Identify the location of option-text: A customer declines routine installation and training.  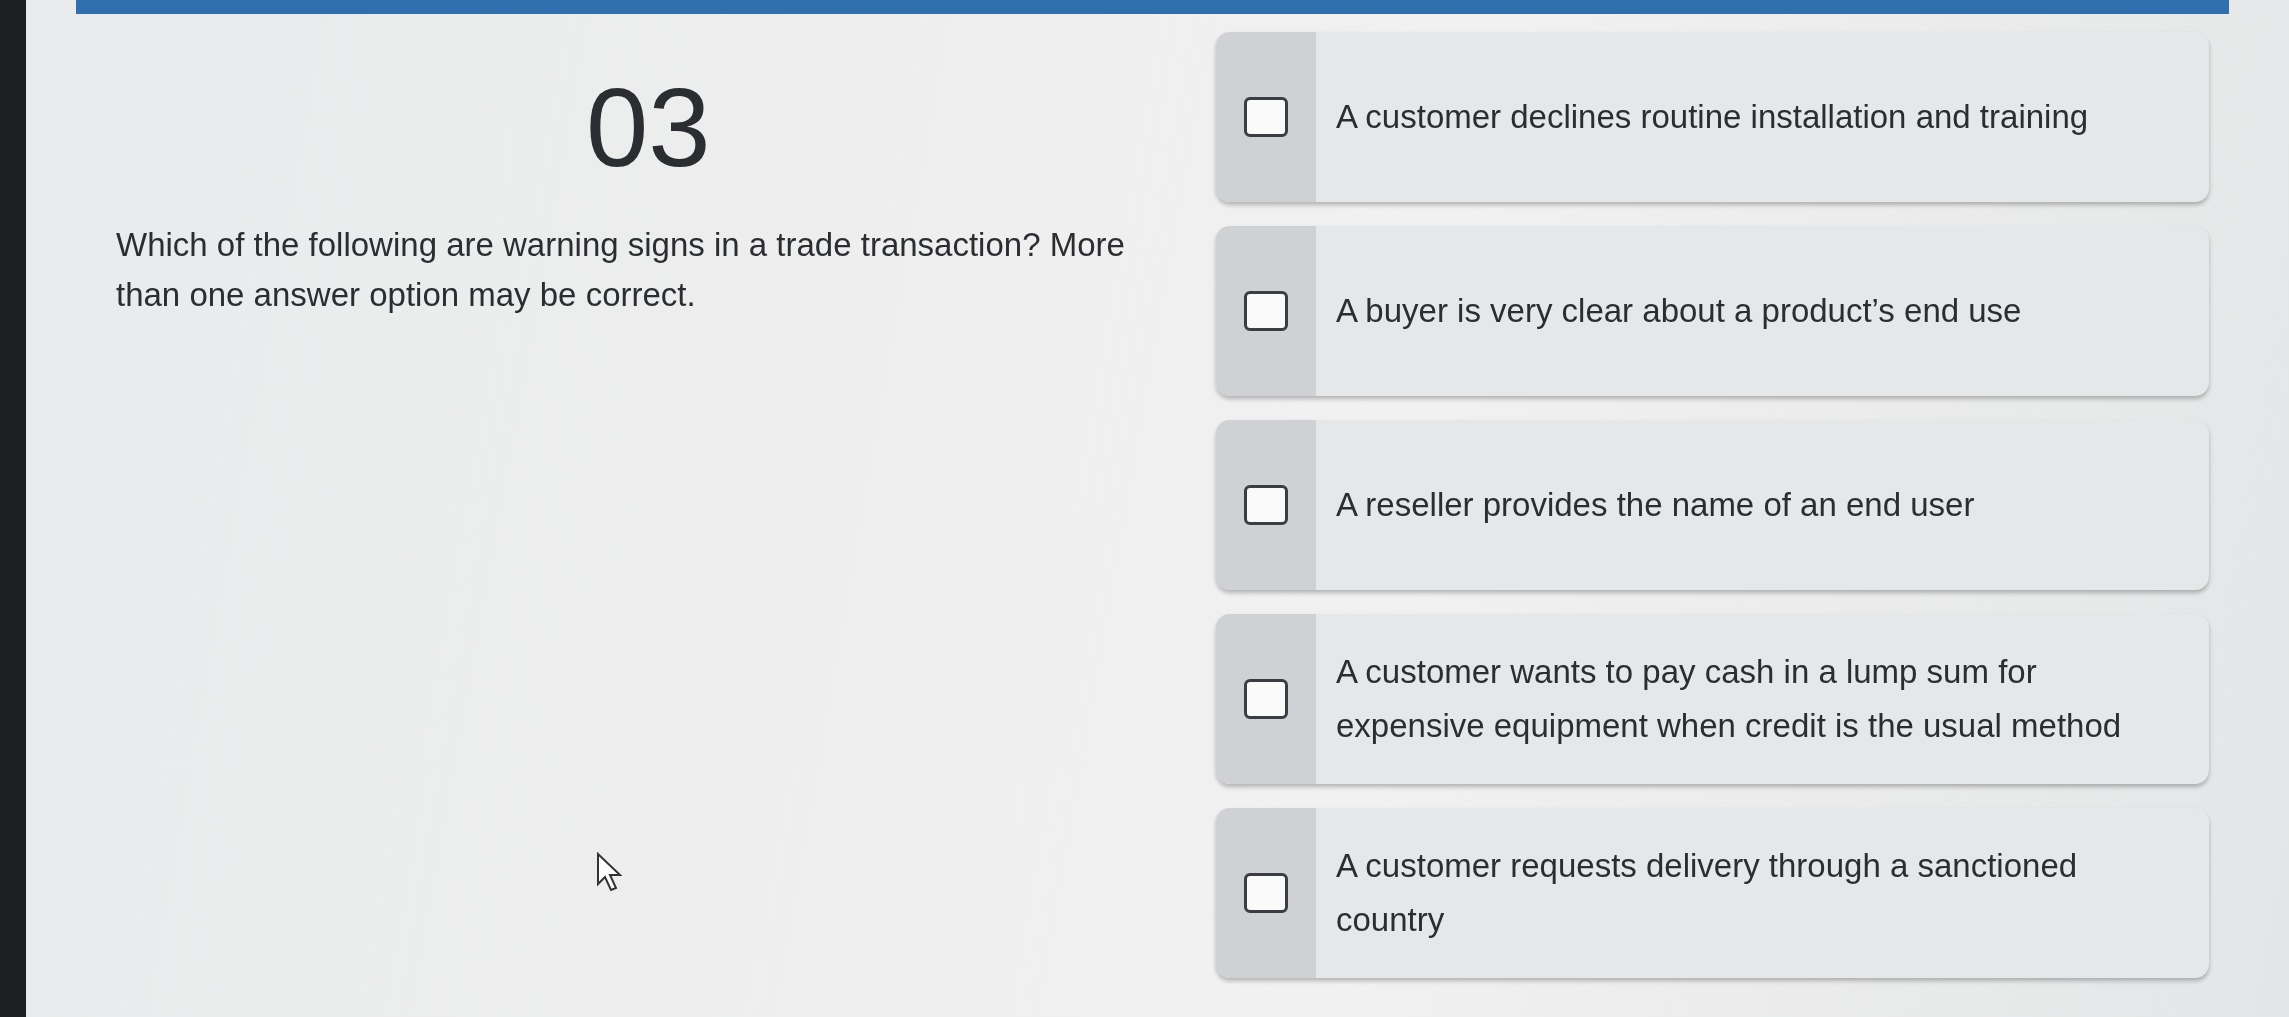
(1712, 117).